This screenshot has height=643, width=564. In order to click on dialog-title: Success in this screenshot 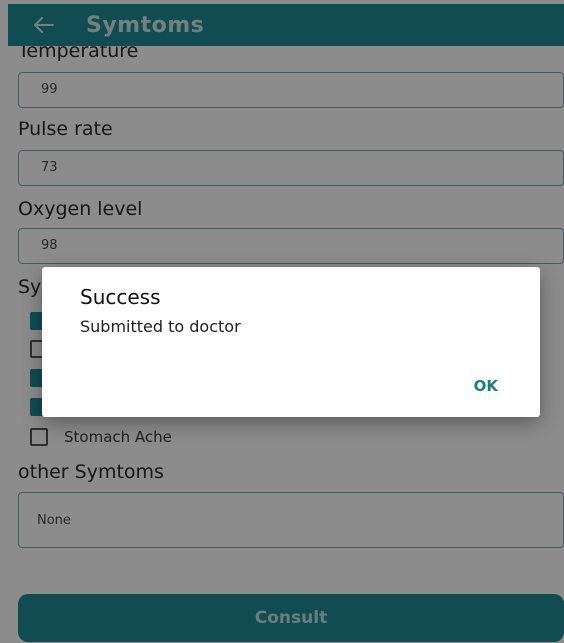, I will do `click(120, 297)`.